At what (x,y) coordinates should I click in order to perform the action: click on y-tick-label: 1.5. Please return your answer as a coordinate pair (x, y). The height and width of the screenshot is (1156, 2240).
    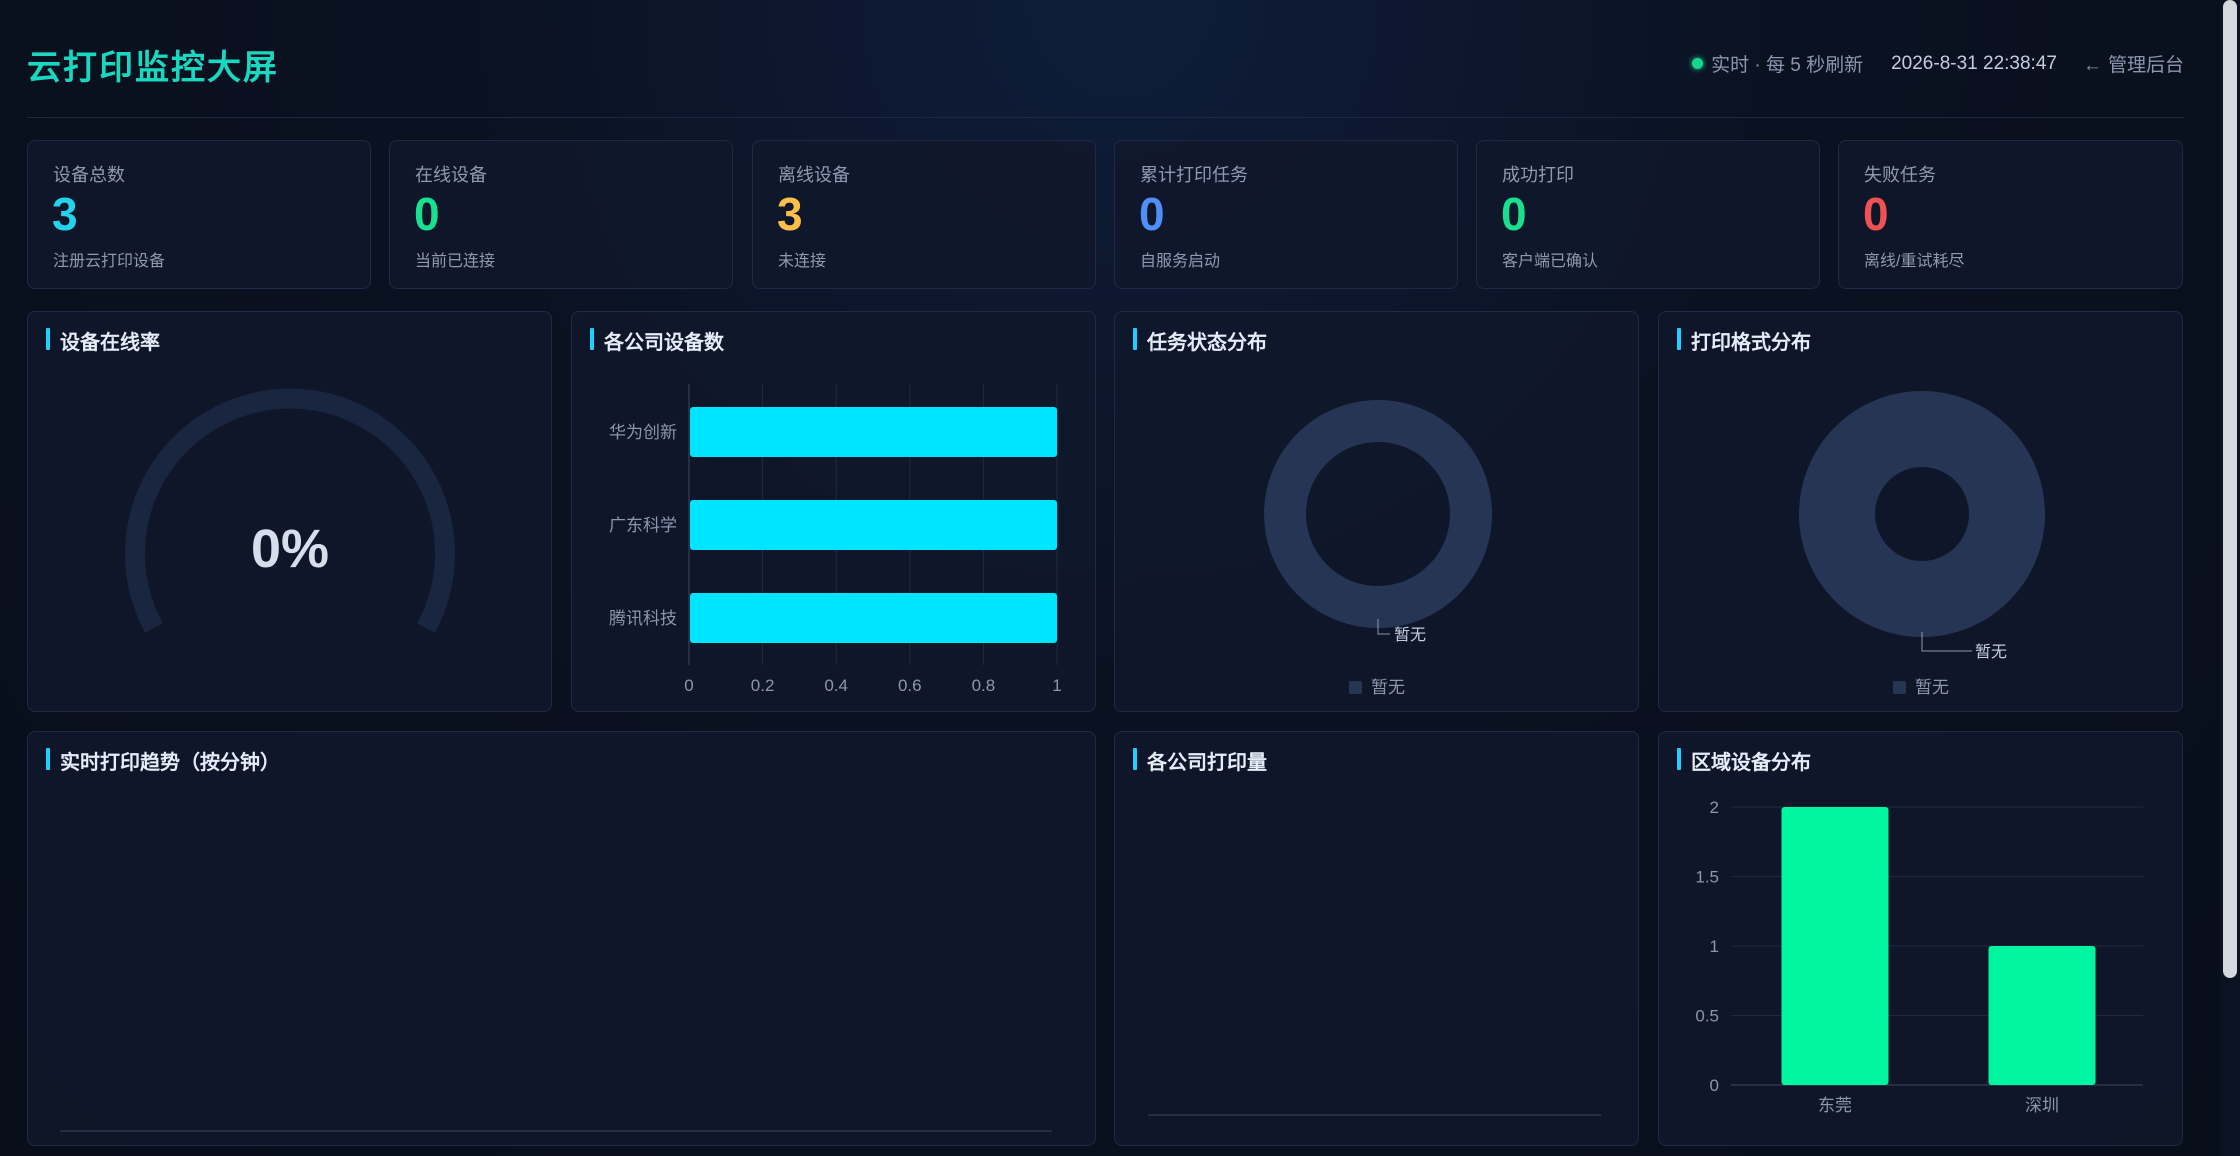
    Looking at the image, I should click on (1707, 877).